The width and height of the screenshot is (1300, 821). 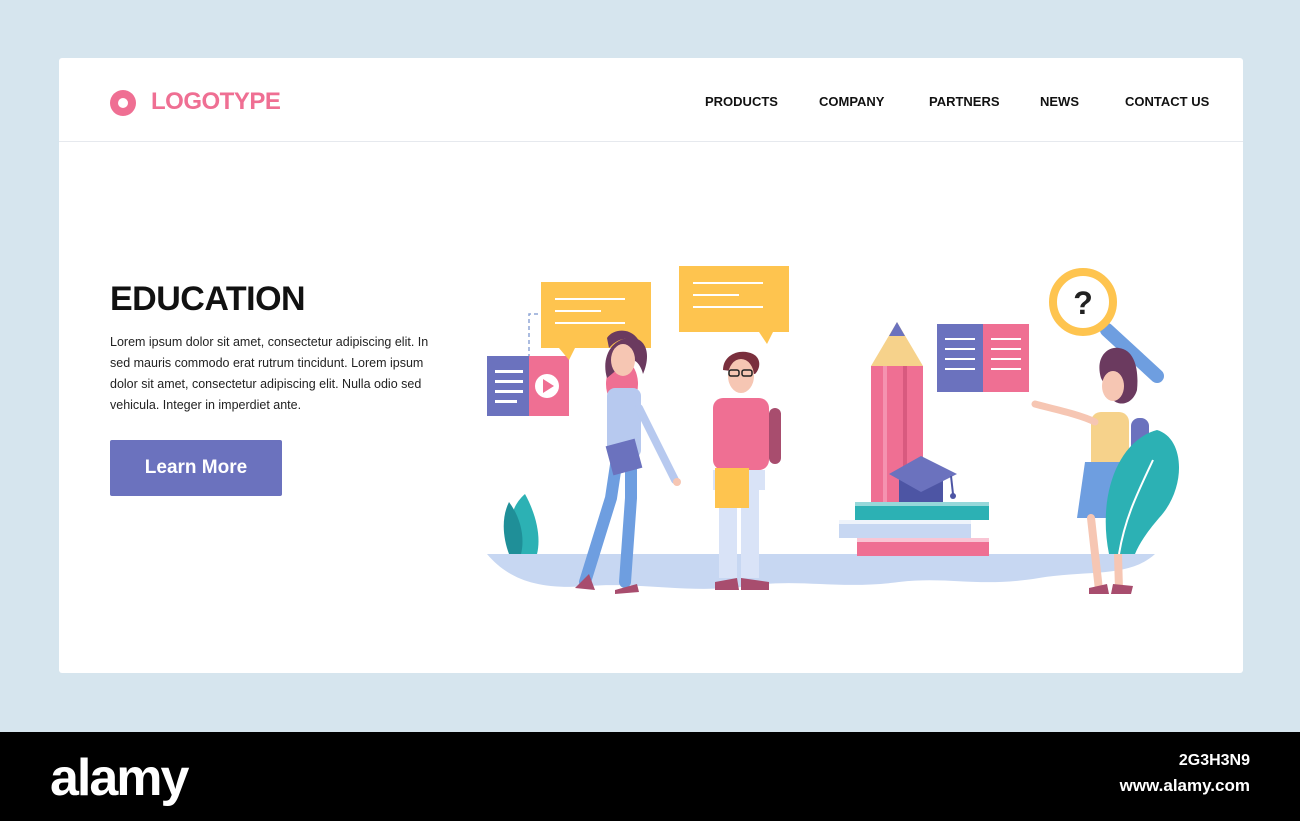 I want to click on learn-more-button: Learn More, so click(x=196, y=468).